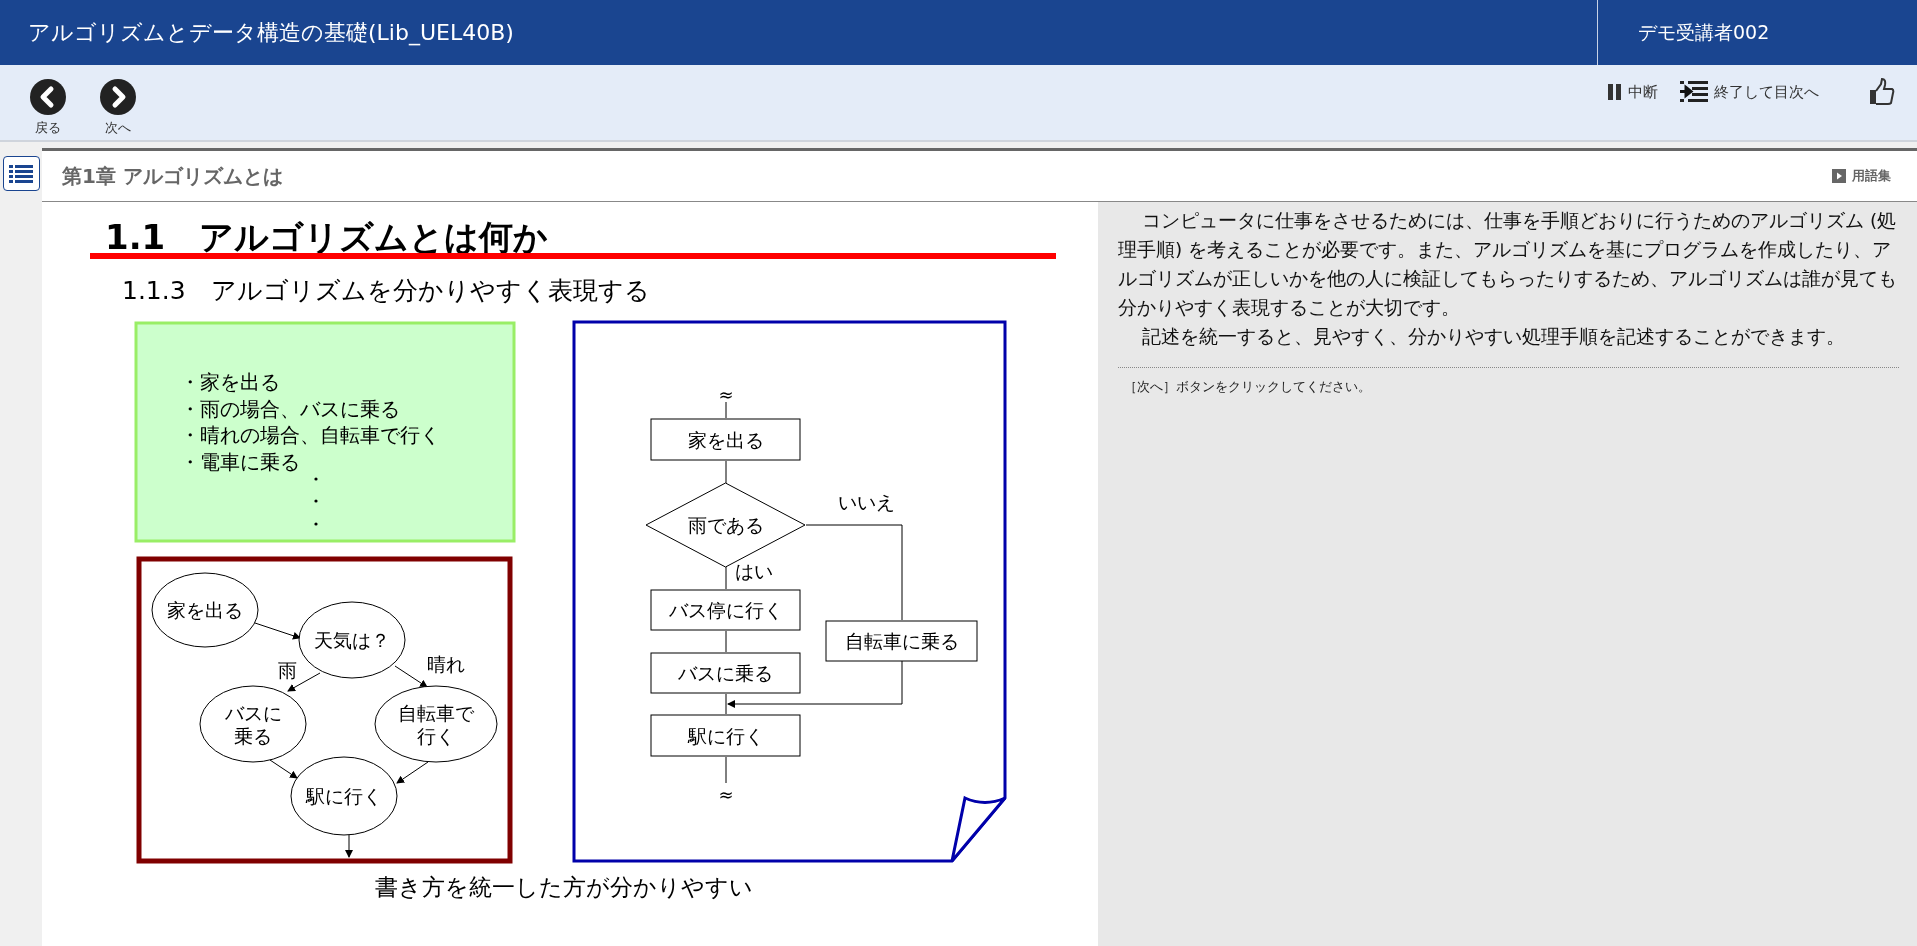  What do you see at coordinates (1694, 92) in the screenshot?
I see `arrow-into-list-icon` at bounding box center [1694, 92].